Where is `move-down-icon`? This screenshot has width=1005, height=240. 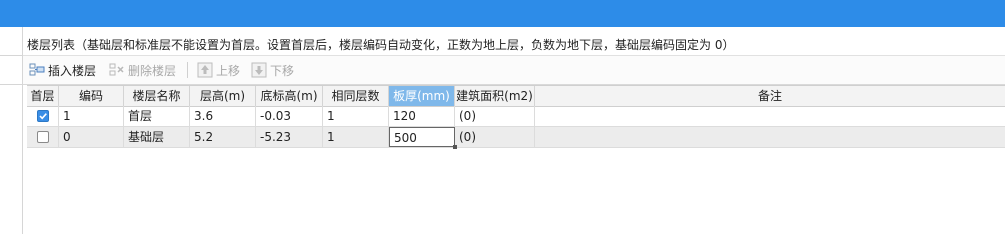 move-down-icon is located at coordinates (259, 70).